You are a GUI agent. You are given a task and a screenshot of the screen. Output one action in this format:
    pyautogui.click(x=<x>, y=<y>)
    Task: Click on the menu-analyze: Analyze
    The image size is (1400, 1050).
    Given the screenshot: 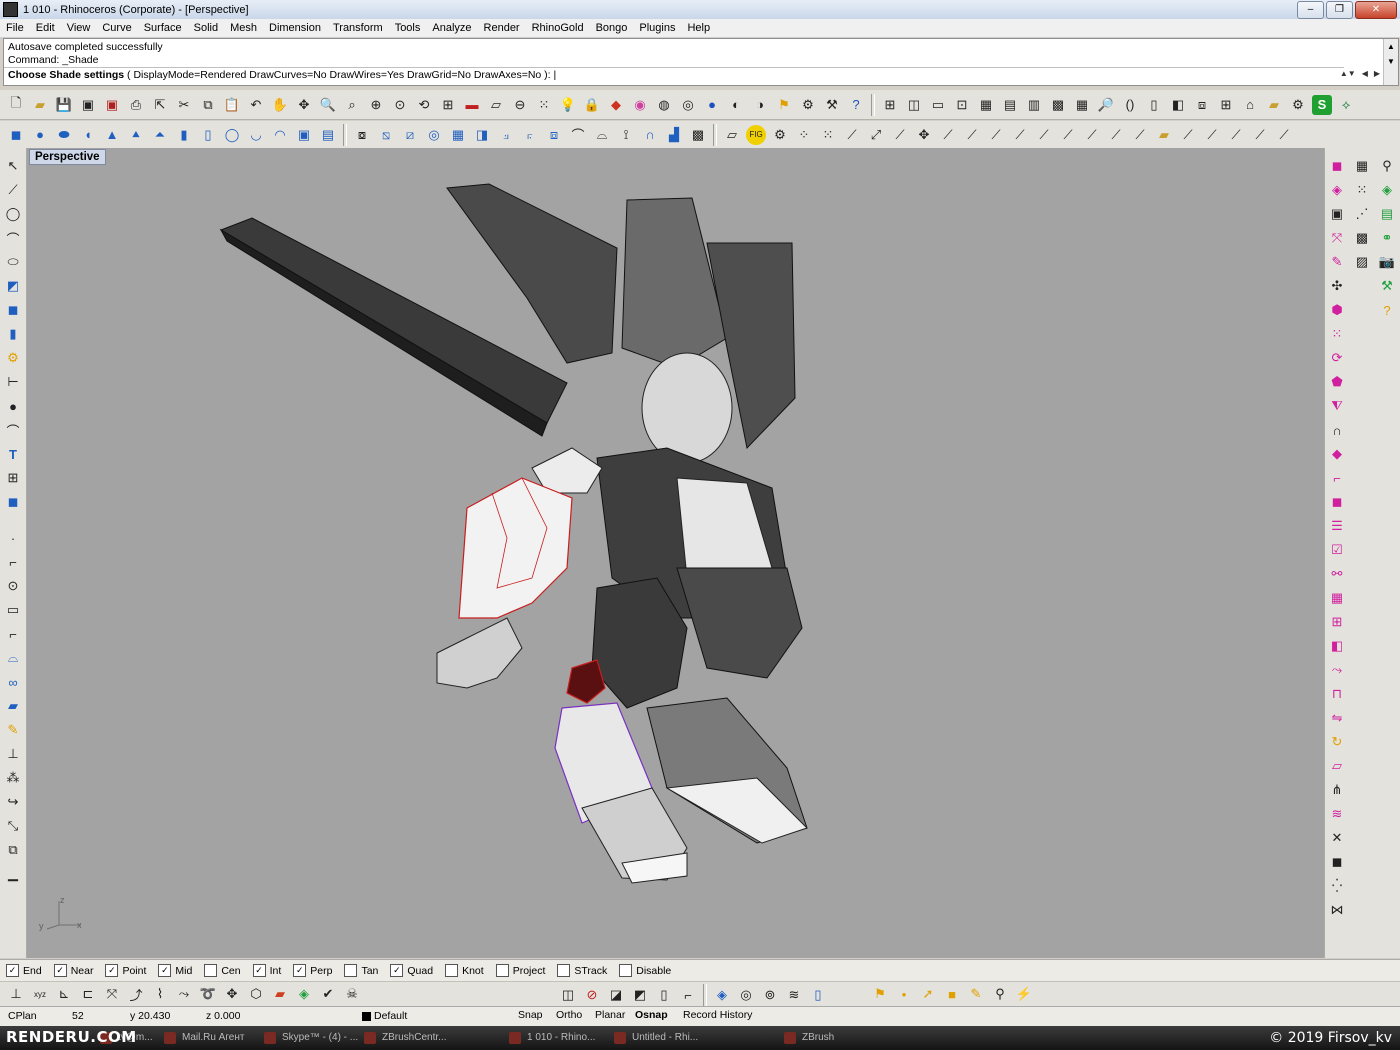 What is the action you would take?
    pyautogui.click(x=451, y=28)
    